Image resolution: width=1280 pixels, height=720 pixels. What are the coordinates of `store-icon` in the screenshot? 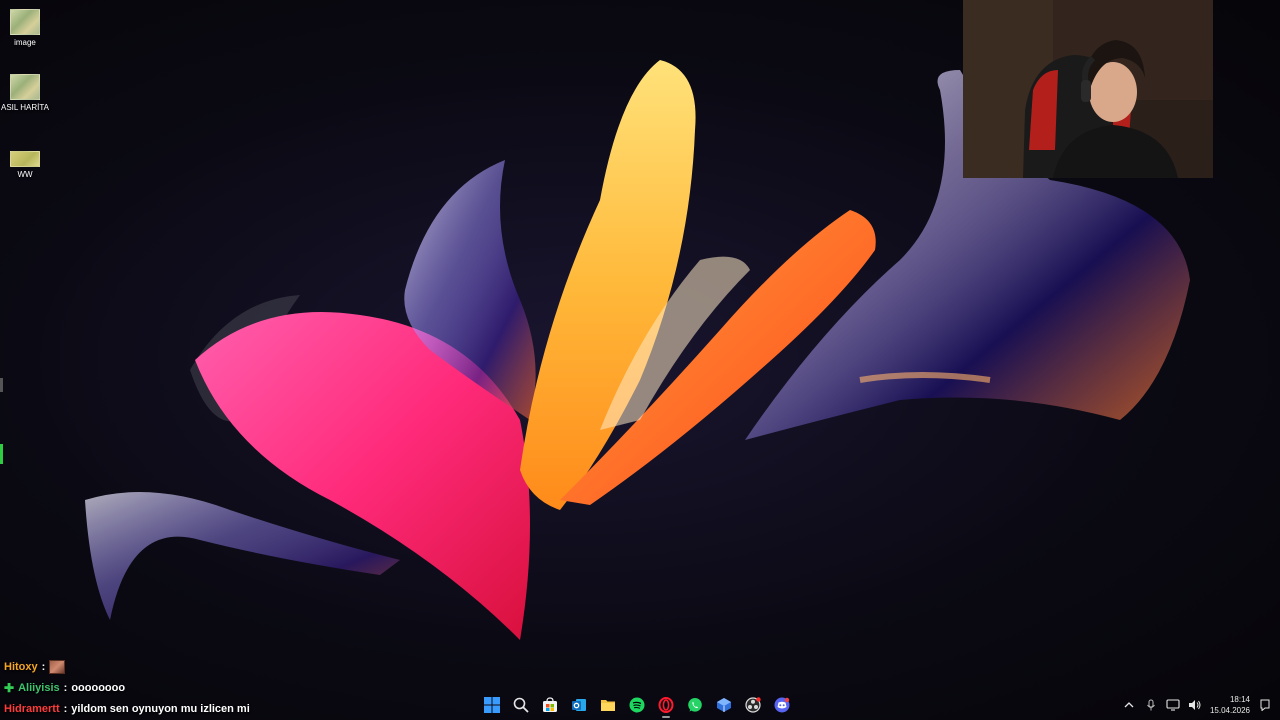 It's located at (550, 704).